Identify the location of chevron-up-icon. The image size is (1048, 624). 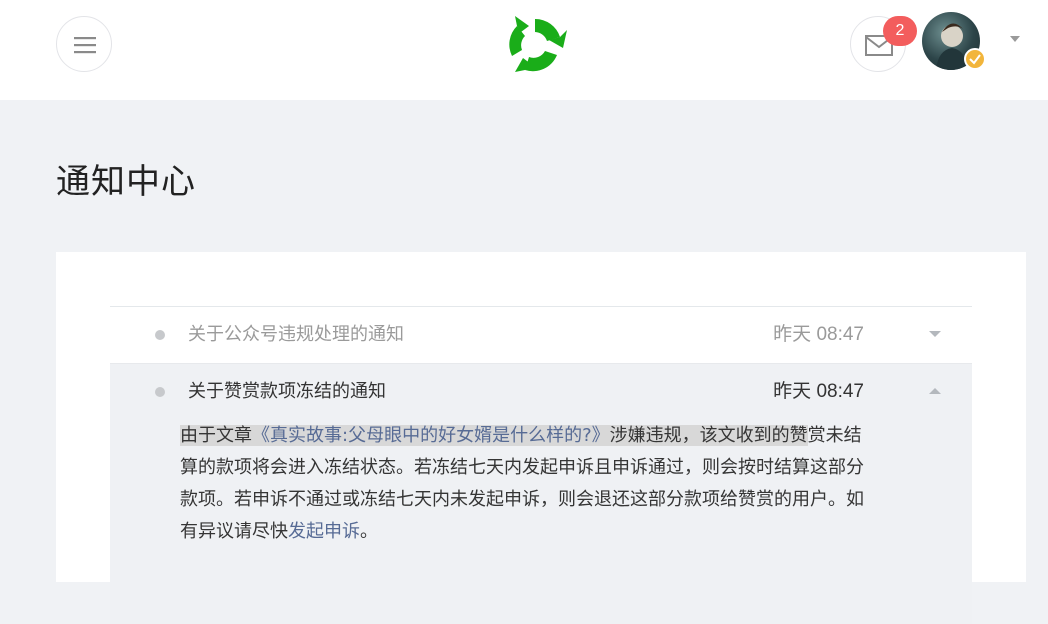
(935, 391).